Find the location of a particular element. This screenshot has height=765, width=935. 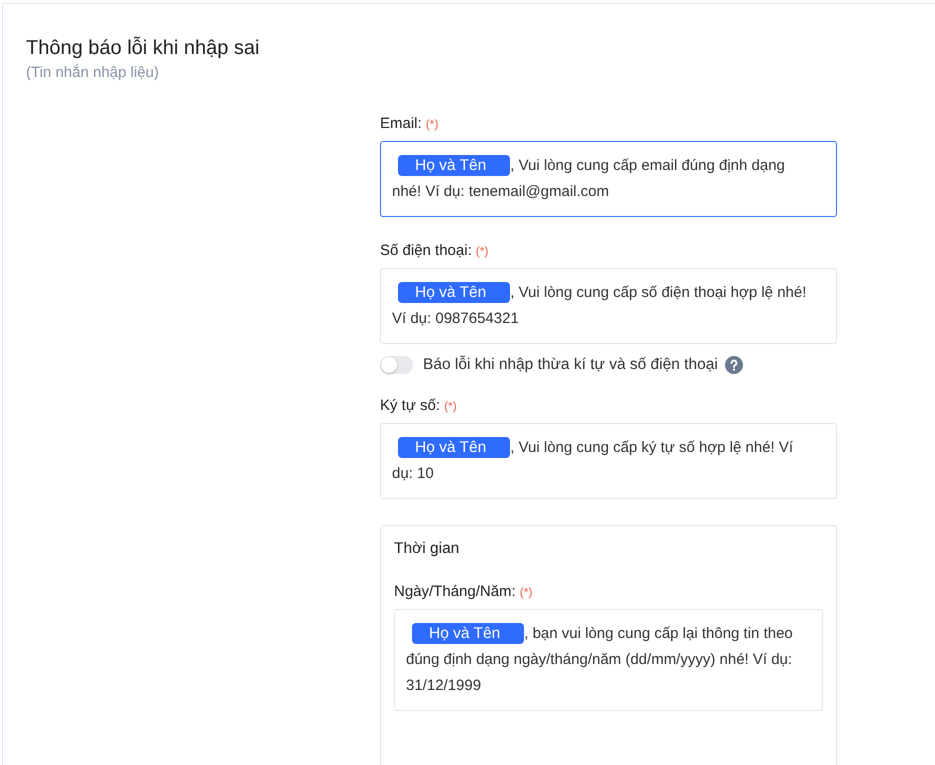

message-field: Họ và Tên , Vui lòng cung cấp email đúng định dạng nhé! Ví dụ: tenemail@gmail.com is located at coordinates (608, 179).